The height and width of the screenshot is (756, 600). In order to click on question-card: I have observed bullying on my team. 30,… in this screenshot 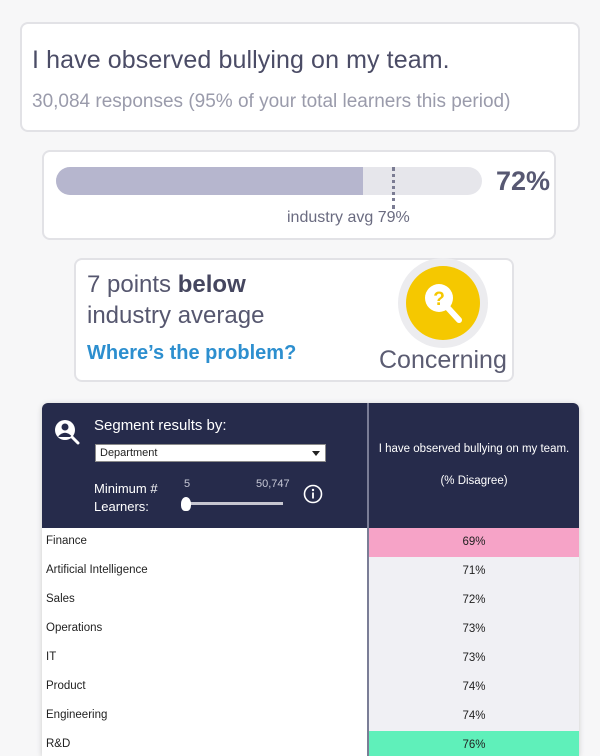, I will do `click(300, 77)`.